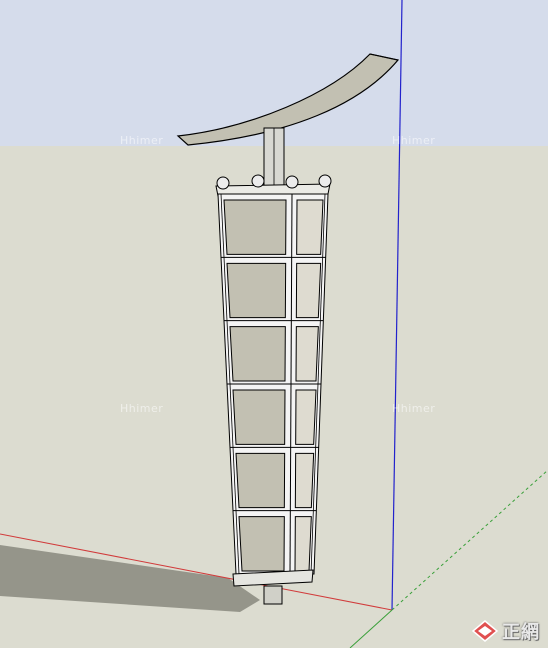 The width and height of the screenshot is (548, 652). I want to click on diamond-logo-icon, so click(485, 631).